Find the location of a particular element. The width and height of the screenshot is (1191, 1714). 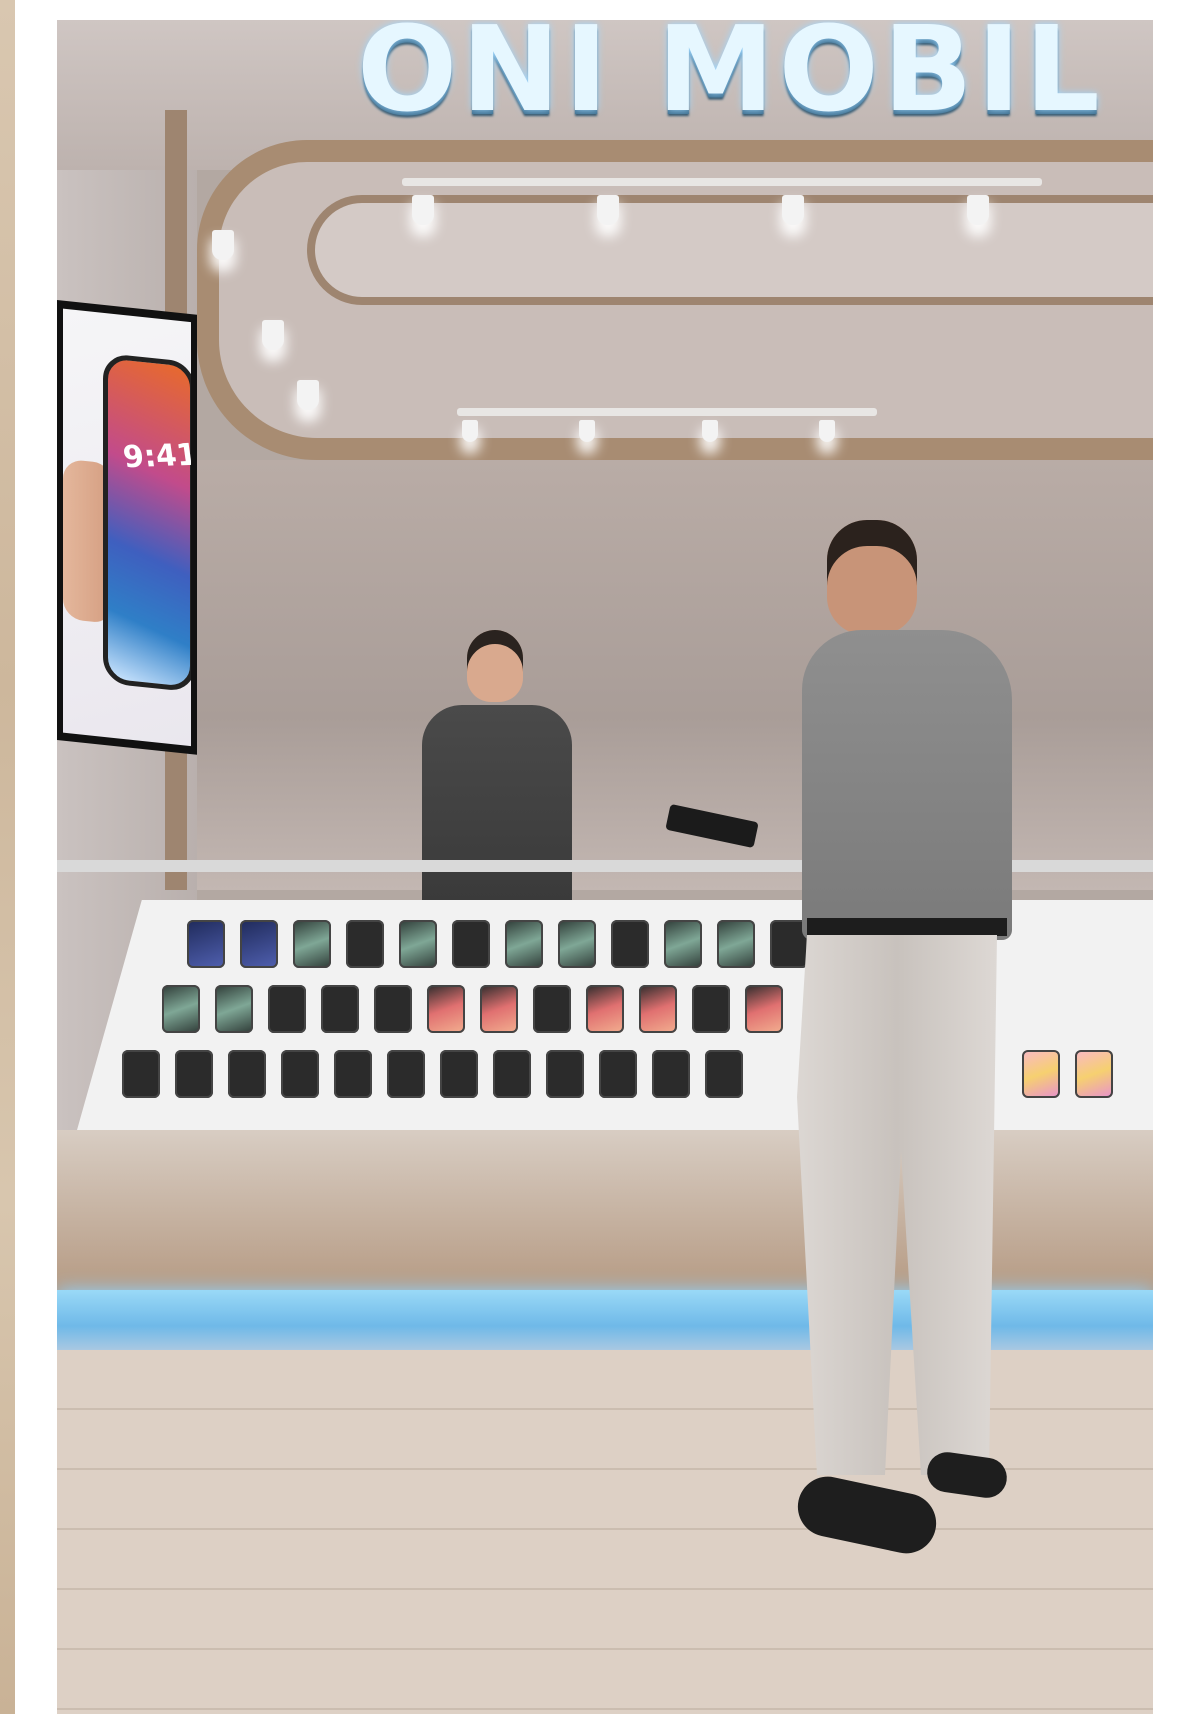

left-edge-strip is located at coordinates (7, 857).